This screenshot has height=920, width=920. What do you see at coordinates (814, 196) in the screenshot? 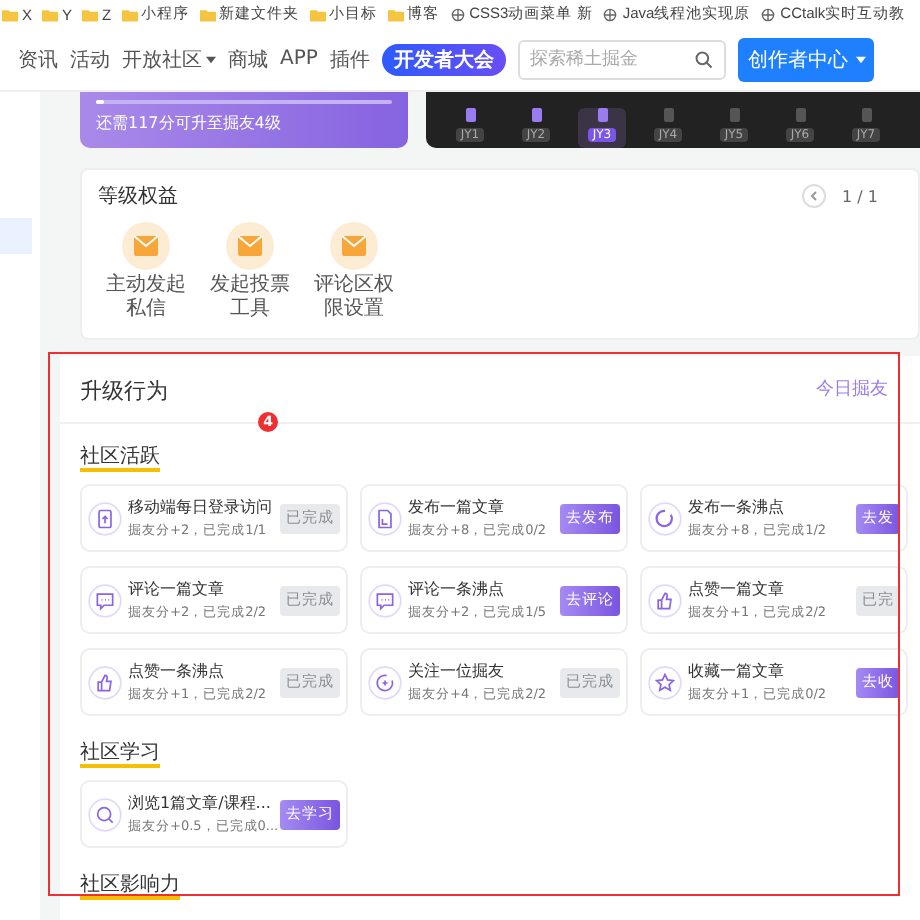
I see `previous-icon` at bounding box center [814, 196].